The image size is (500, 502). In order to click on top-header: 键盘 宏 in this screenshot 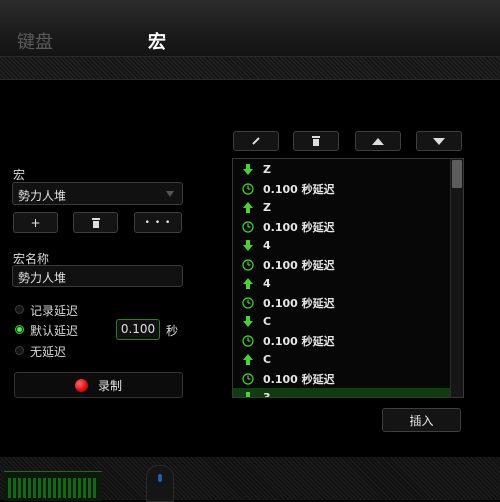, I will do `click(250, 28)`.